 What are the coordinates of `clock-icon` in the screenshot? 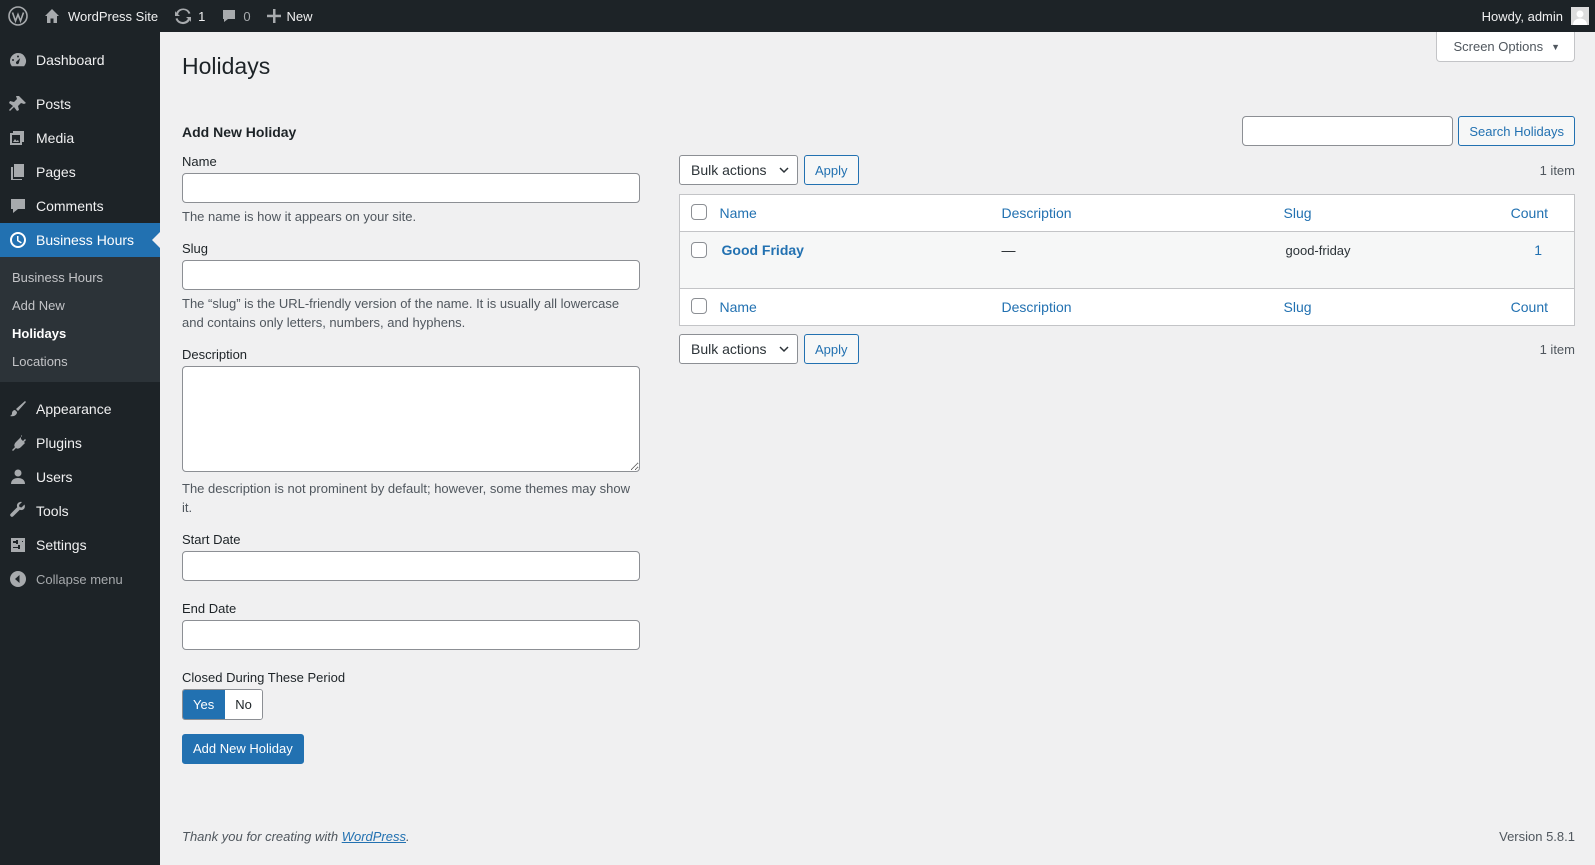 It's located at (18, 240).